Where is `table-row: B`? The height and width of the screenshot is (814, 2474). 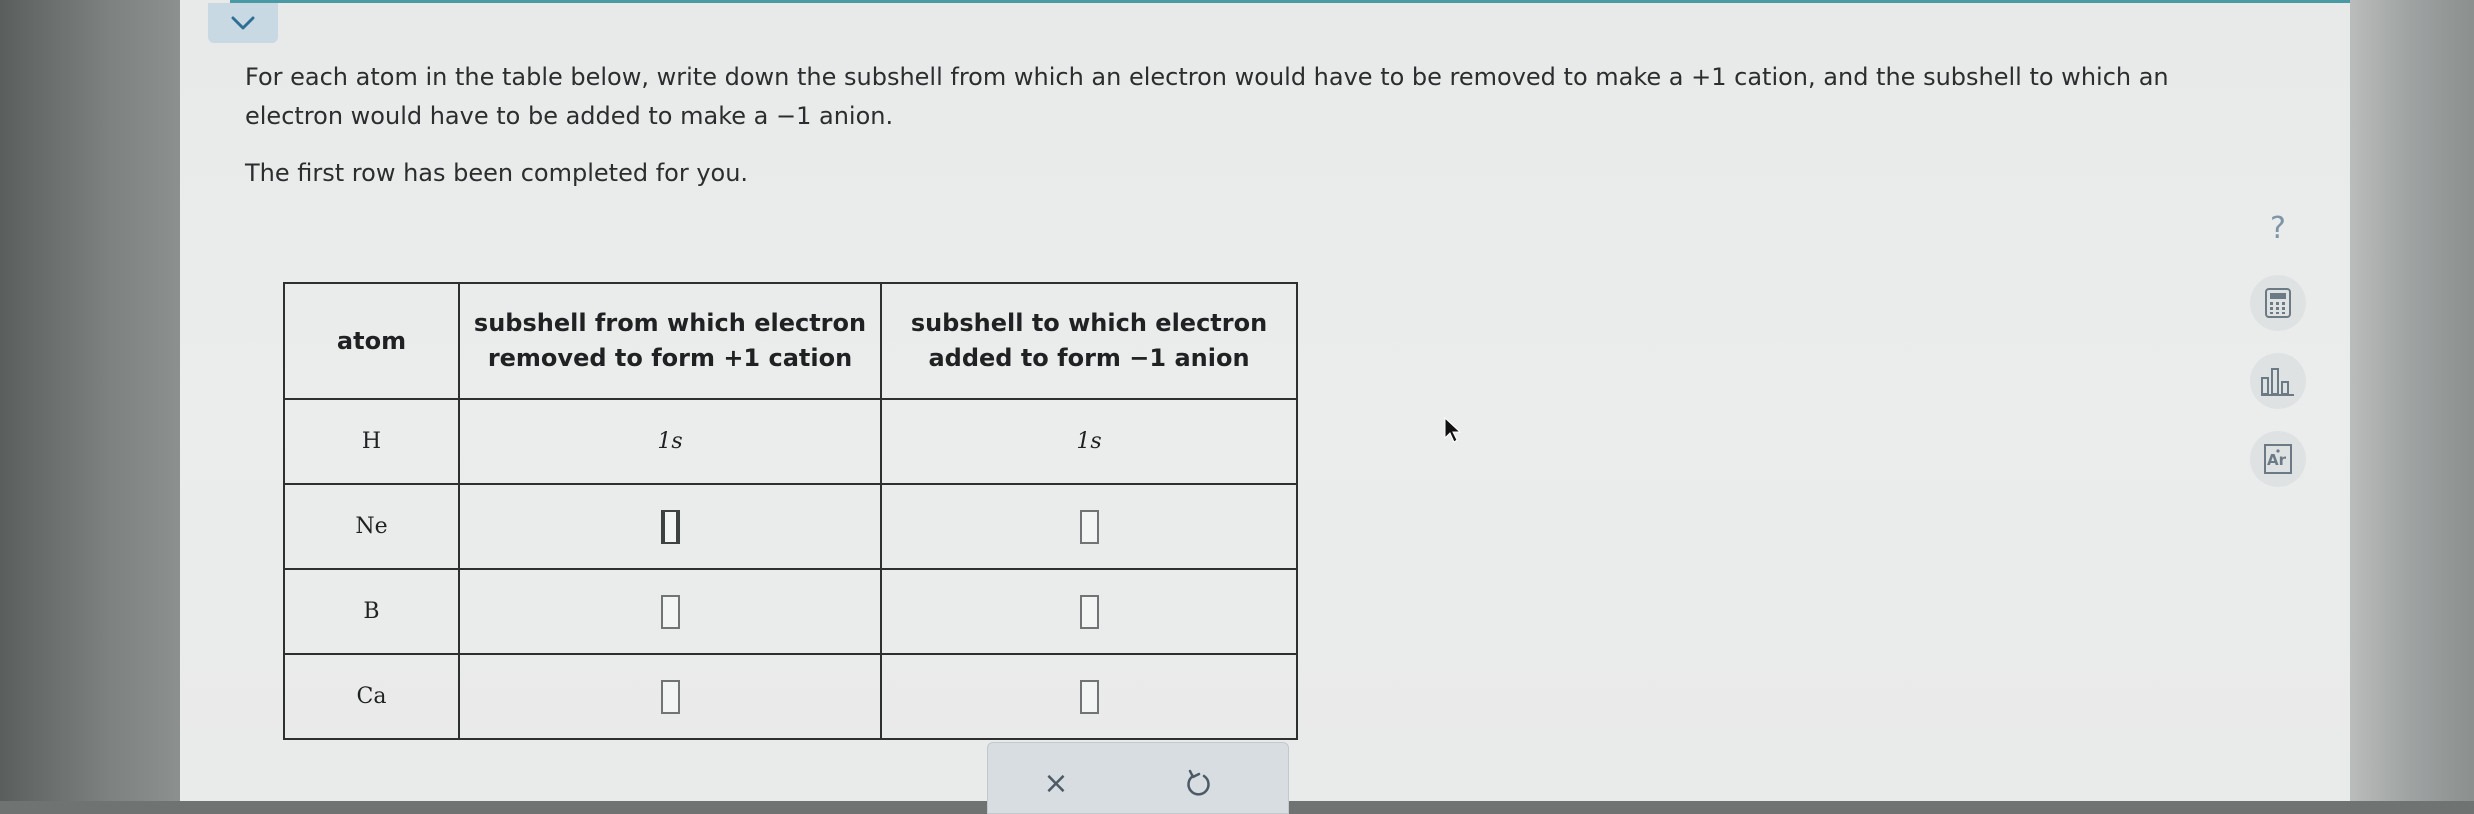 table-row: B is located at coordinates (790, 611).